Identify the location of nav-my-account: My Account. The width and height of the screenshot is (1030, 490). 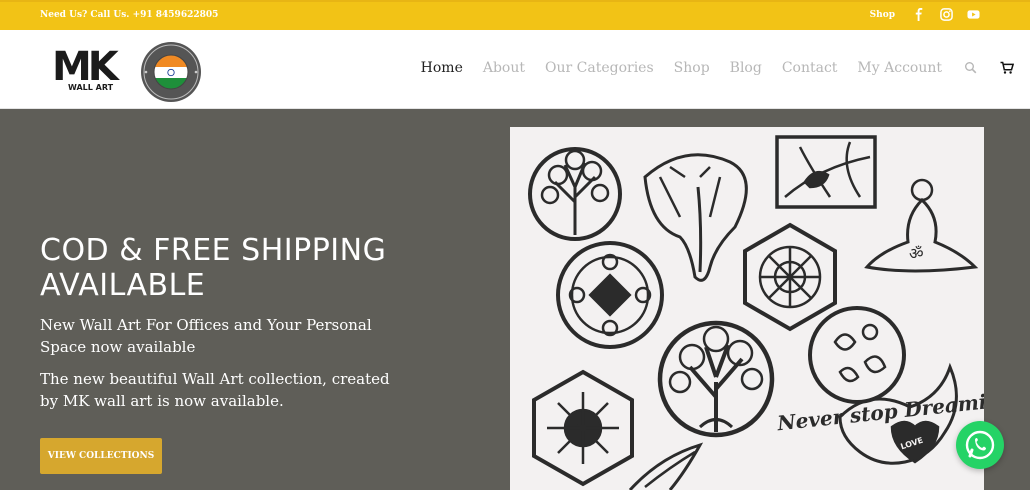
(899, 68).